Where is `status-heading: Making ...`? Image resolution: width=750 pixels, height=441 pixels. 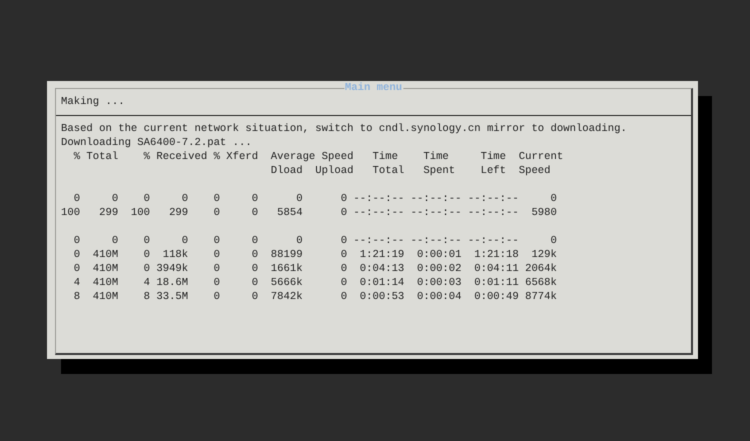 status-heading: Making ... is located at coordinates (93, 102).